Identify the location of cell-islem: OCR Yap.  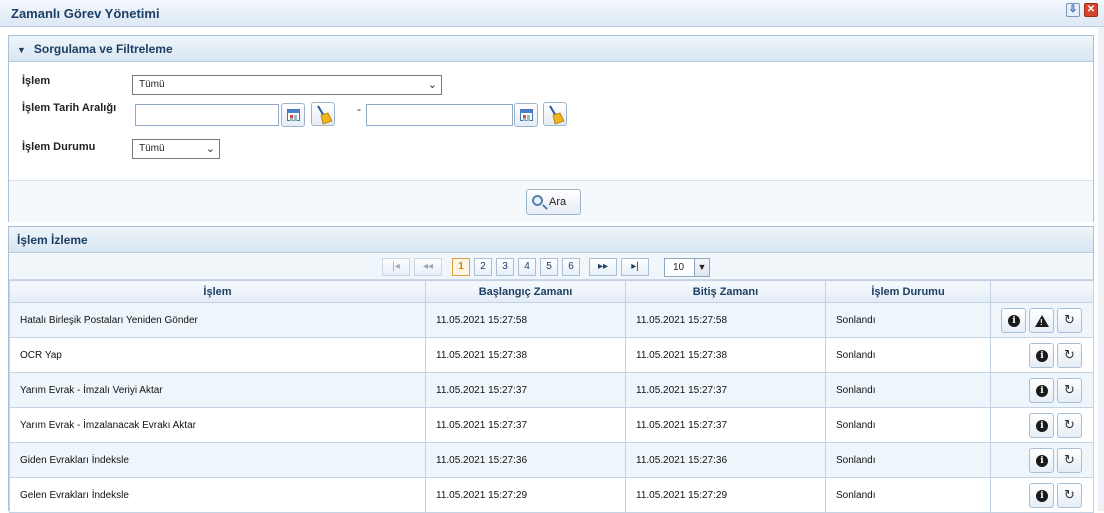
(217, 355).